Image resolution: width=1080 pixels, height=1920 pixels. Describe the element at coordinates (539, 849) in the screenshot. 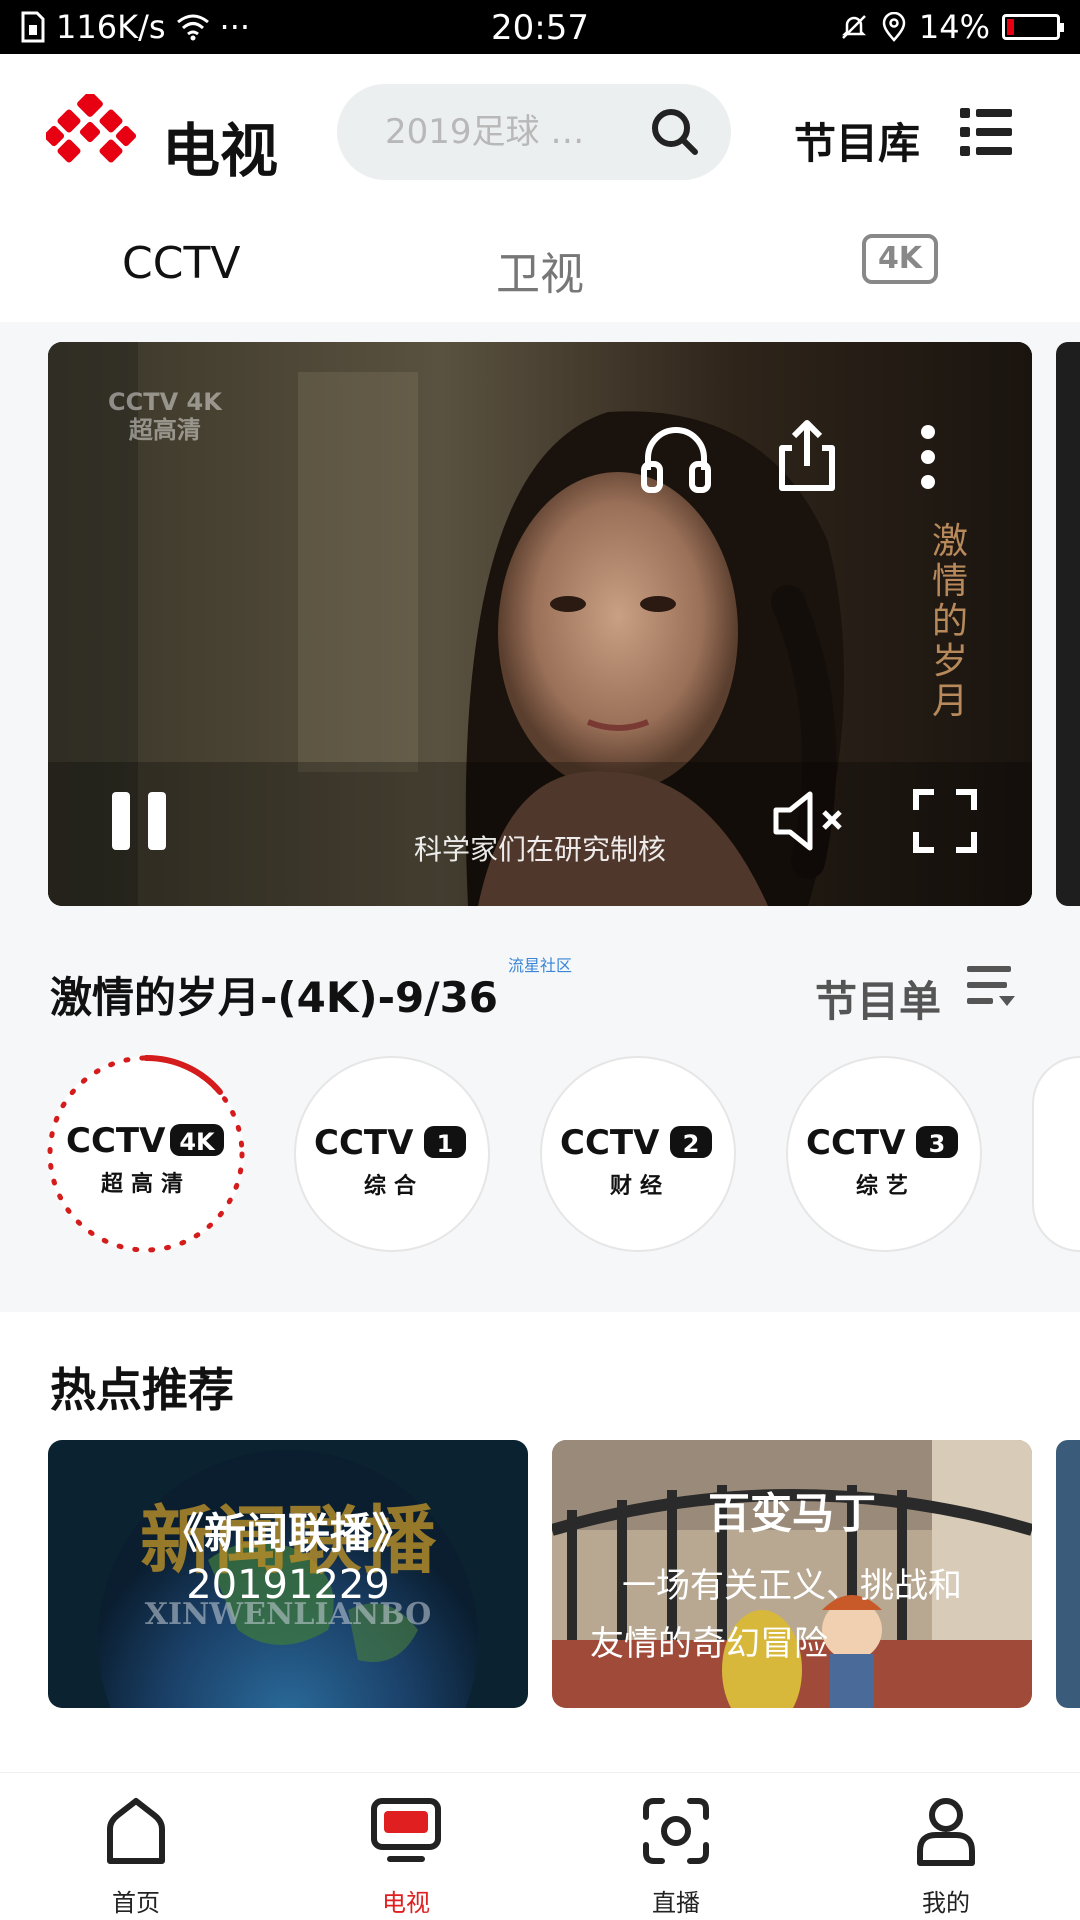

I see `video-subtitle: 科学家们在研究制核` at that location.